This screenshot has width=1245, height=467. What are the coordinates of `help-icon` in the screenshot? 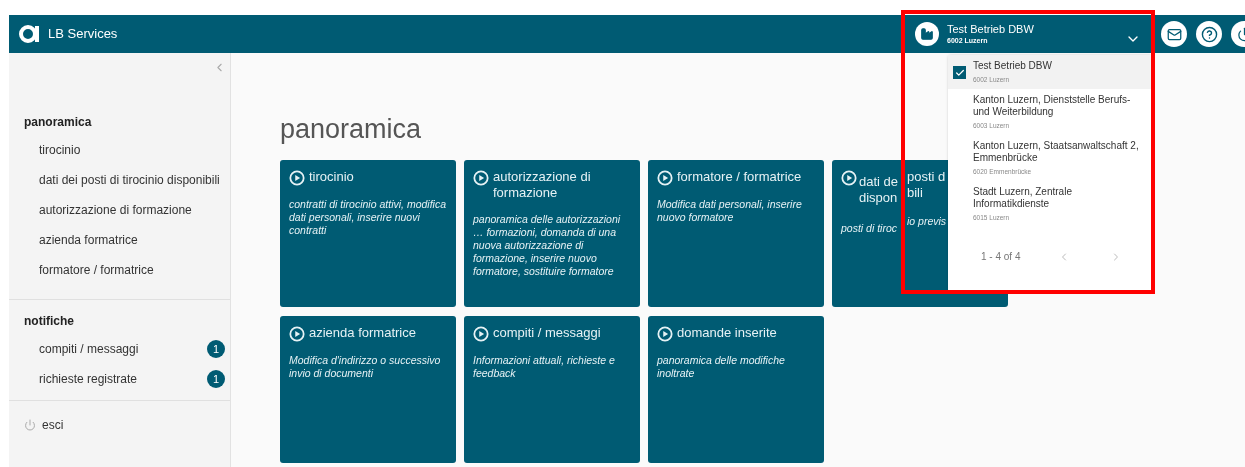 It's located at (1209, 34).